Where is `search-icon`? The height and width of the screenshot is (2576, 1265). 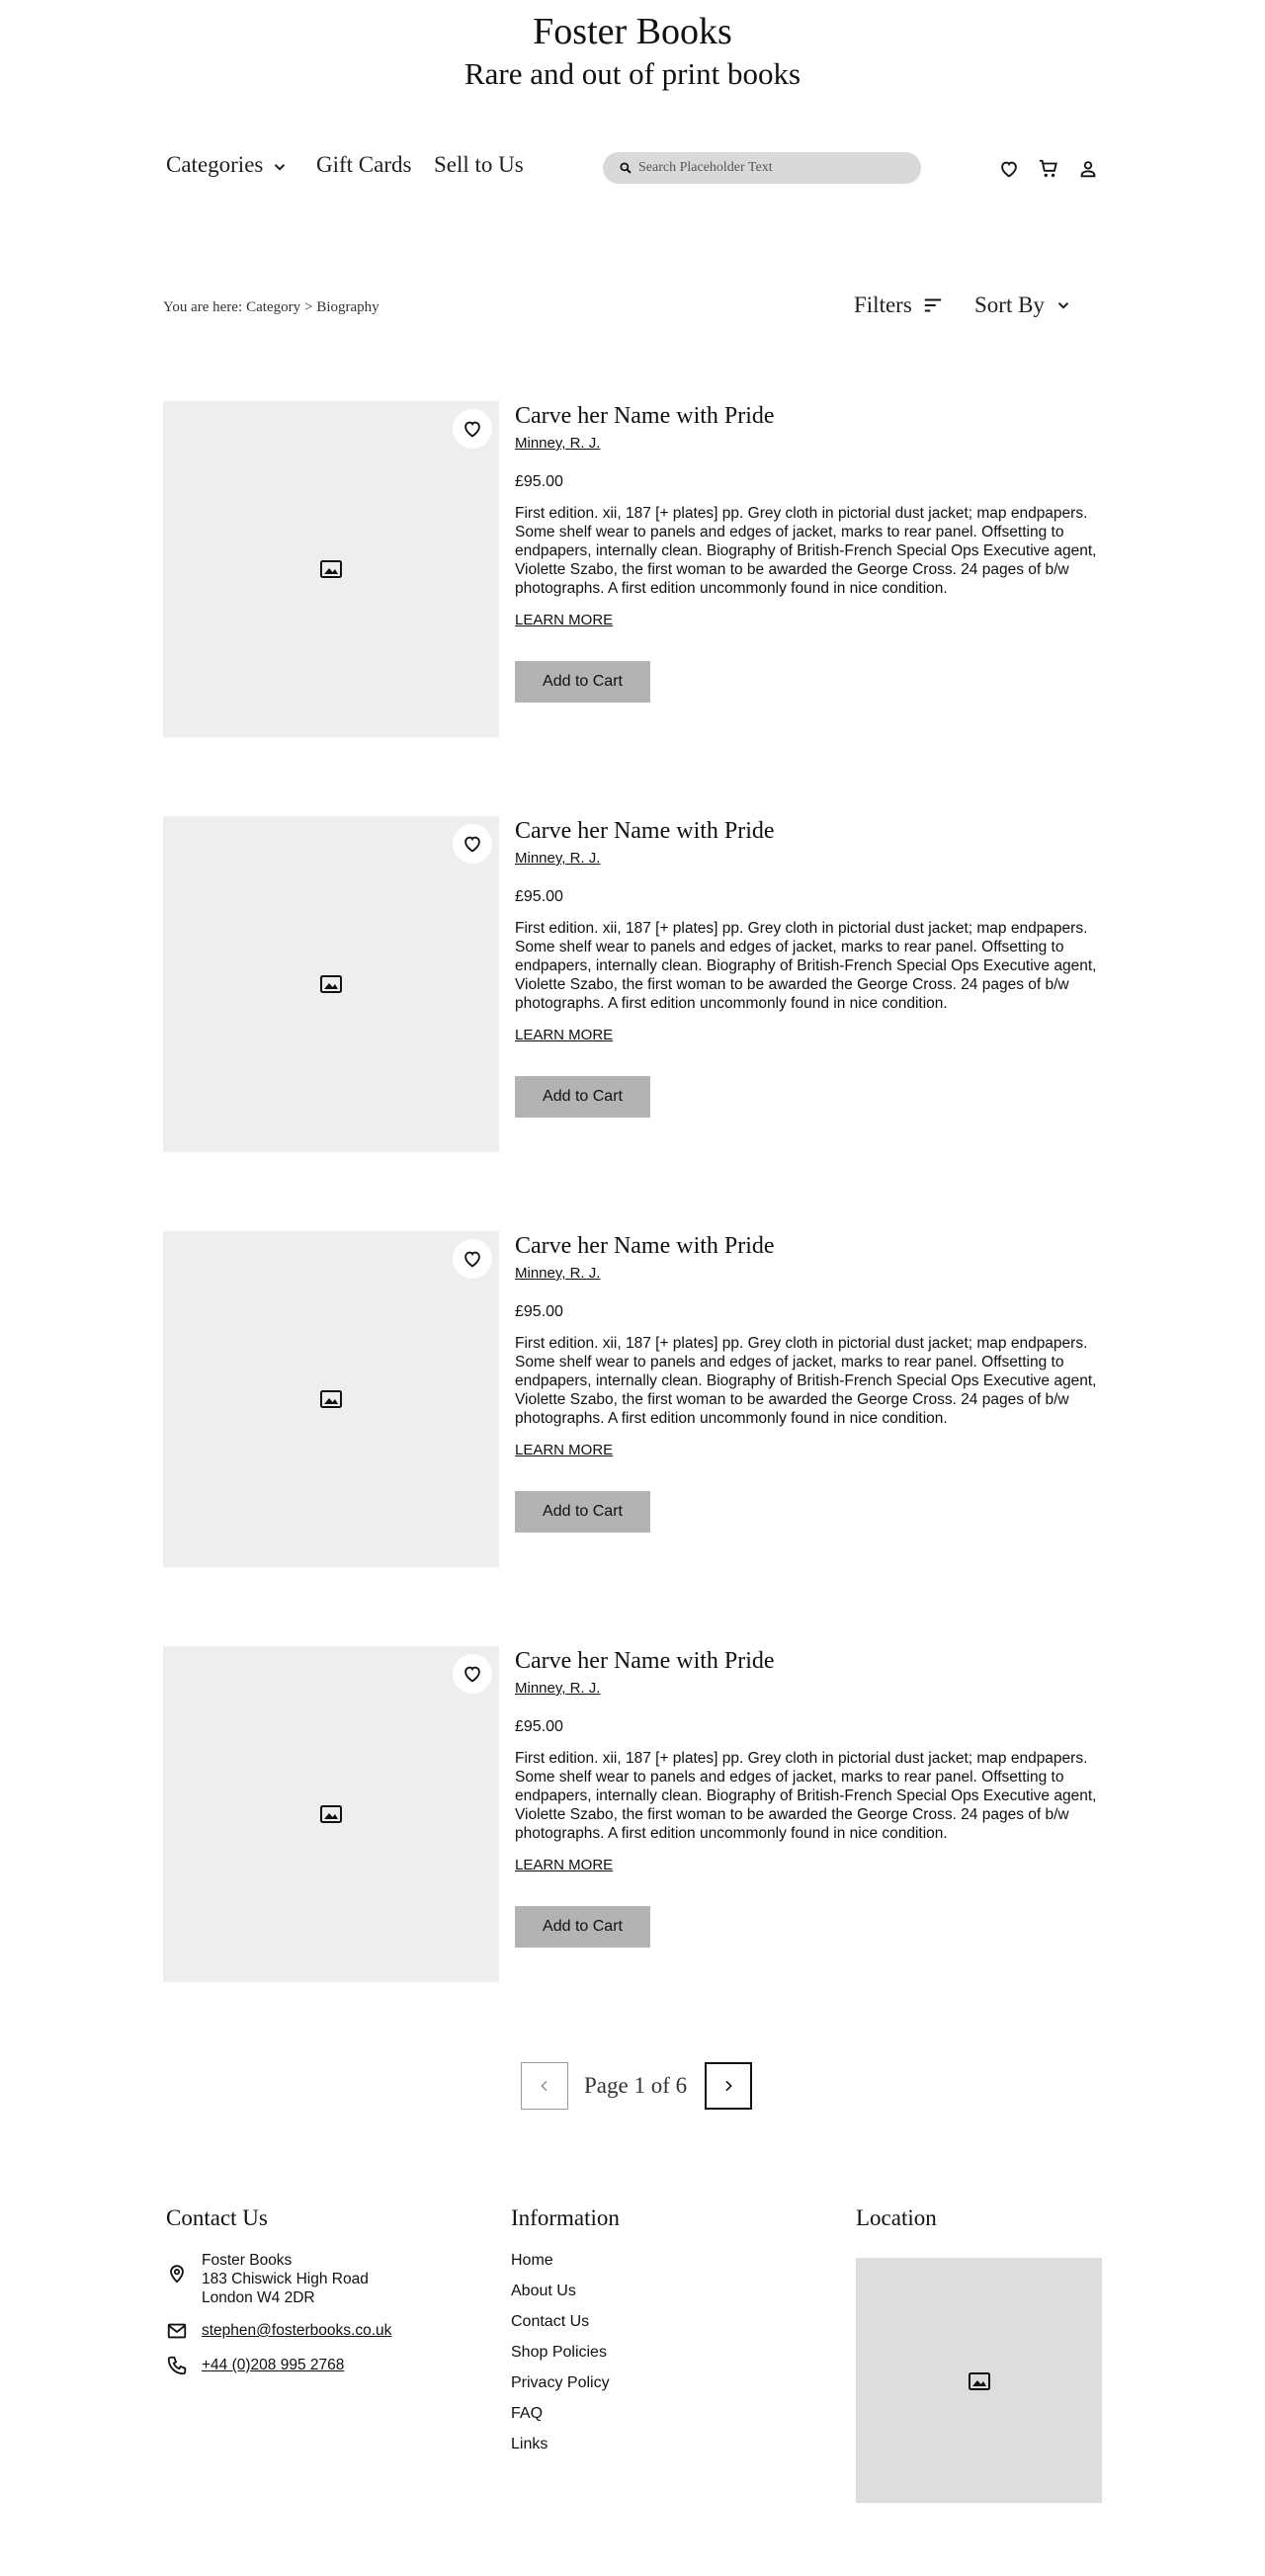 search-icon is located at coordinates (626, 168).